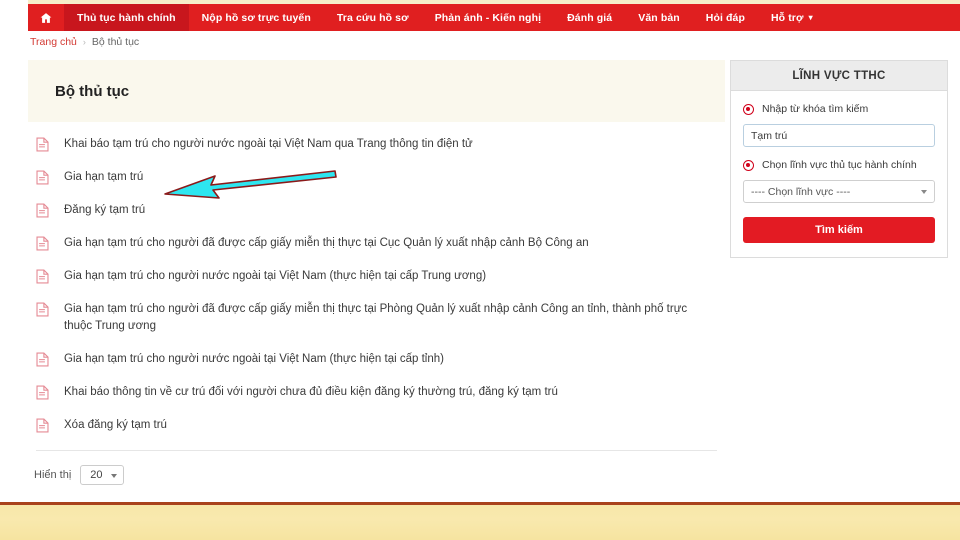  Describe the element at coordinates (748, 109) in the screenshot. I see `keyword-radio` at that location.